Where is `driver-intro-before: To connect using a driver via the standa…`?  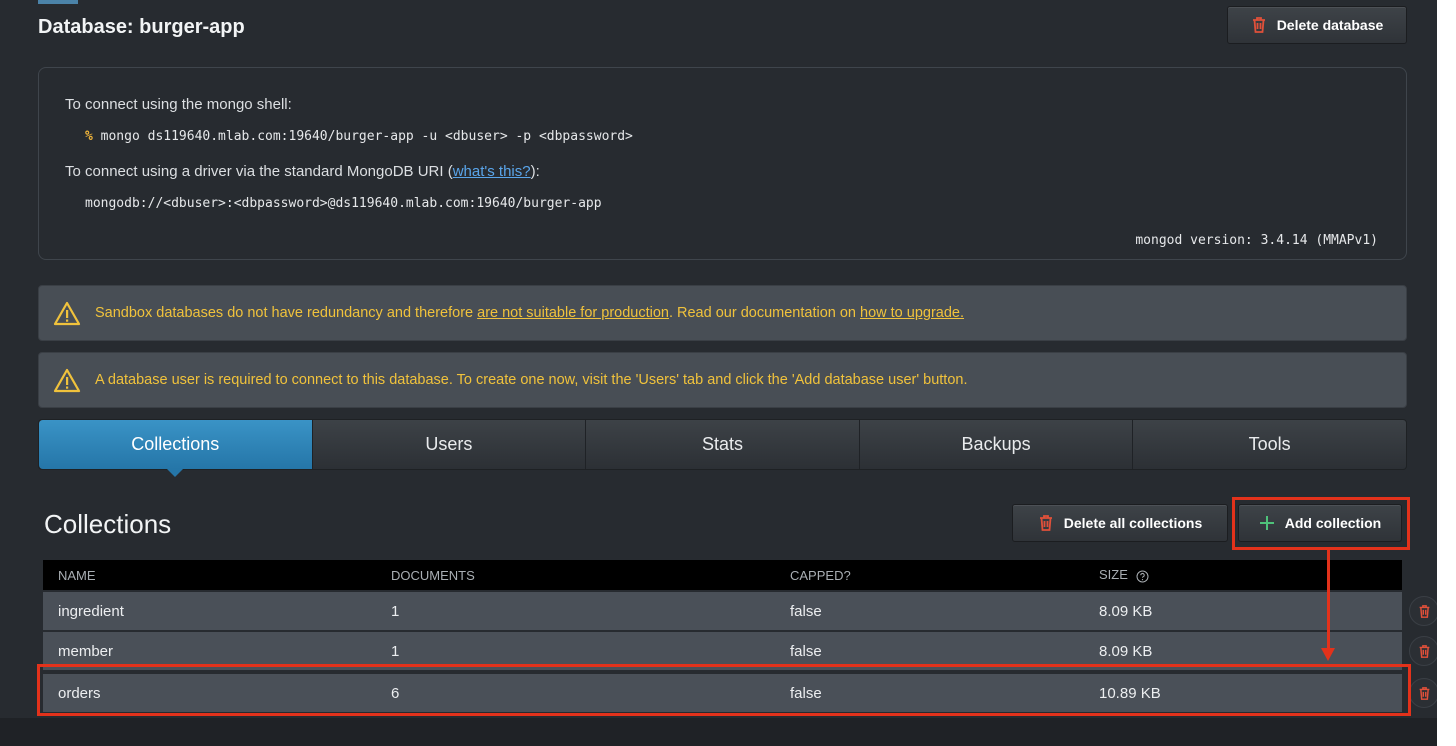 driver-intro-before: To connect using a driver via the standa… is located at coordinates (259, 171).